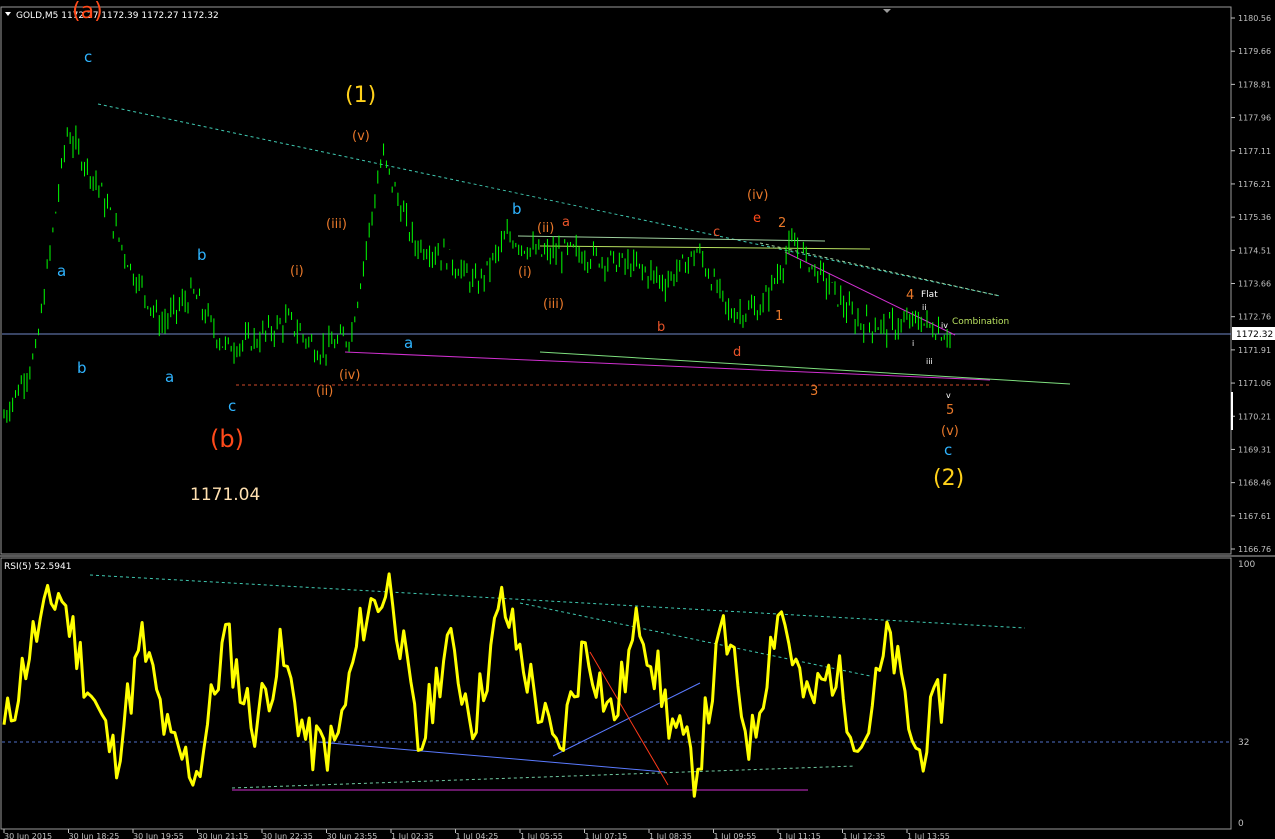 This screenshot has height=839, width=1275. Describe the element at coordinates (1254, 51) in the screenshot. I see `price-axis-label: 1179.66` at that location.